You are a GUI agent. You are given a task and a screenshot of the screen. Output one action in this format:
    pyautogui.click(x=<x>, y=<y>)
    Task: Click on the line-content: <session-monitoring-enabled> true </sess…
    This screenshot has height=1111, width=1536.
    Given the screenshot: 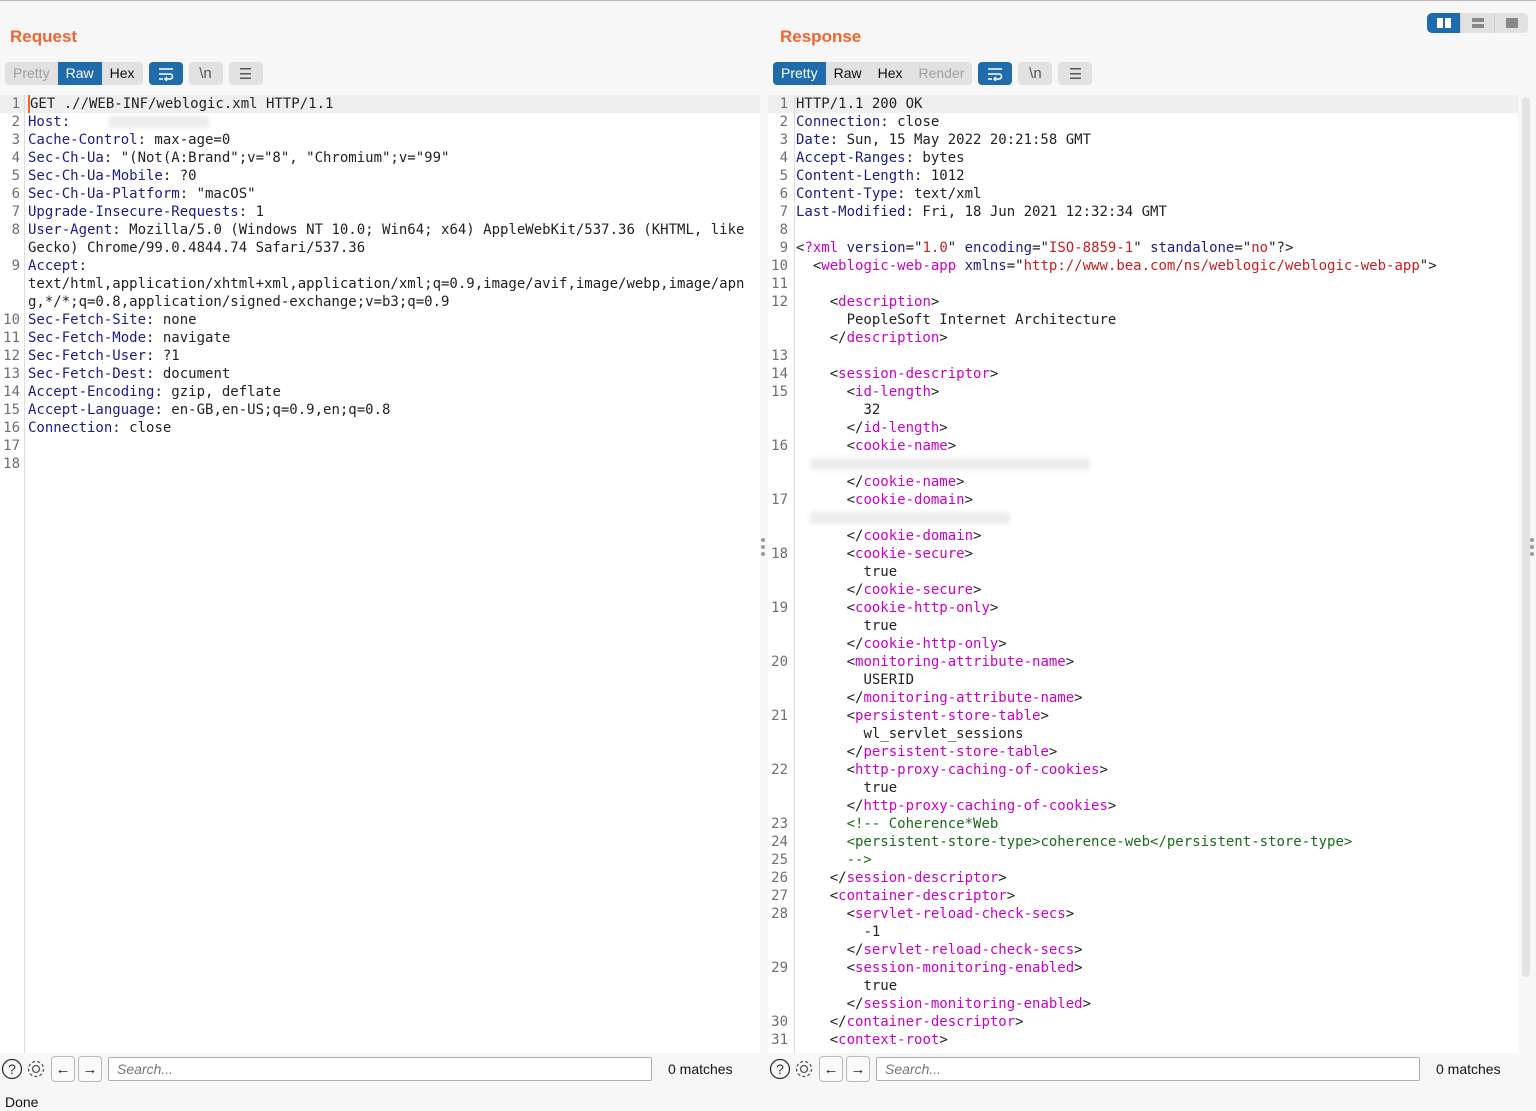 What is the action you would take?
    pyautogui.click(x=944, y=986)
    